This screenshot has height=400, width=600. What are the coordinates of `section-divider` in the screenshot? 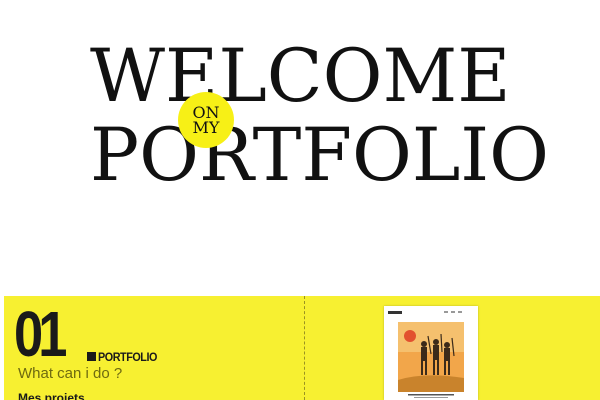 It's located at (304, 348).